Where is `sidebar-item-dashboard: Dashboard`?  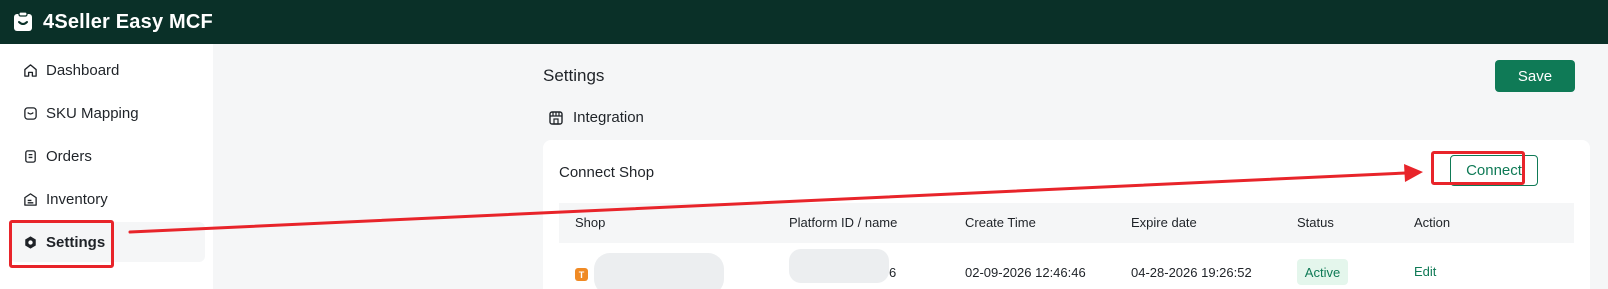
sidebar-item-dashboard: Dashboard is located at coordinates (107, 70).